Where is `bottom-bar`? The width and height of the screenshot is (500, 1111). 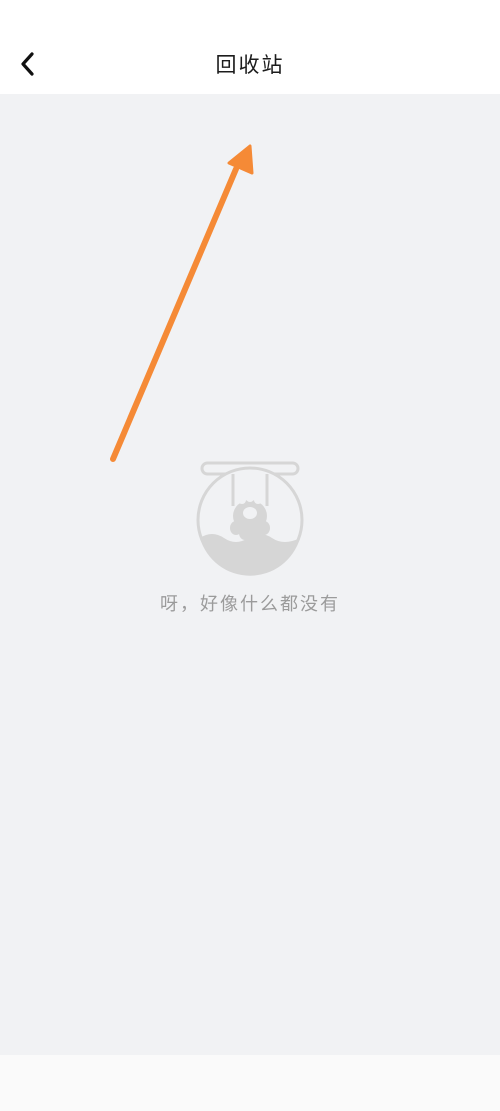
bottom-bar is located at coordinates (250, 1083).